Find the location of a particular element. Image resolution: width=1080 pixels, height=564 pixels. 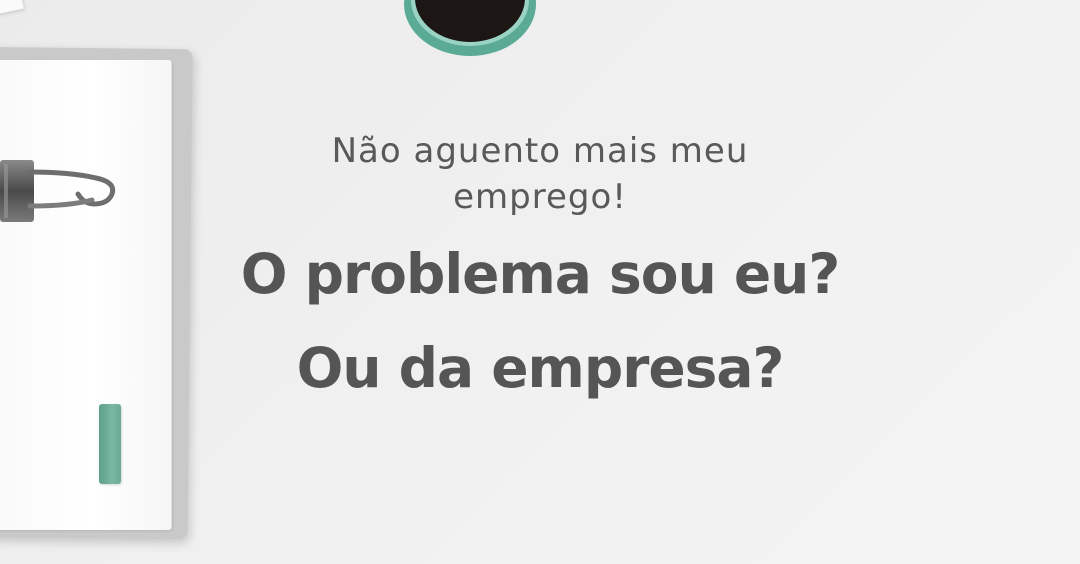

corner-paper-decoration is located at coordinates (12, 8).